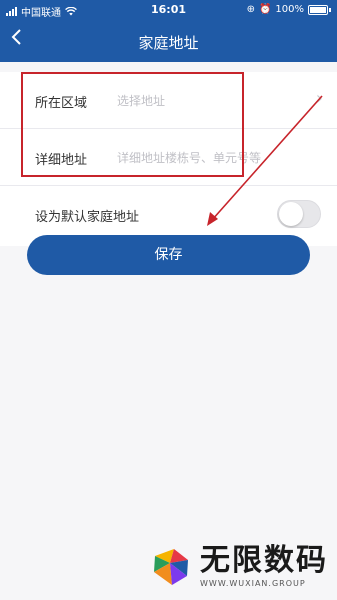 Image resolution: width=337 pixels, height=600 pixels. I want to click on watermark-text: 无限数码 WWW.WUXIAN.GROUP, so click(264, 566).